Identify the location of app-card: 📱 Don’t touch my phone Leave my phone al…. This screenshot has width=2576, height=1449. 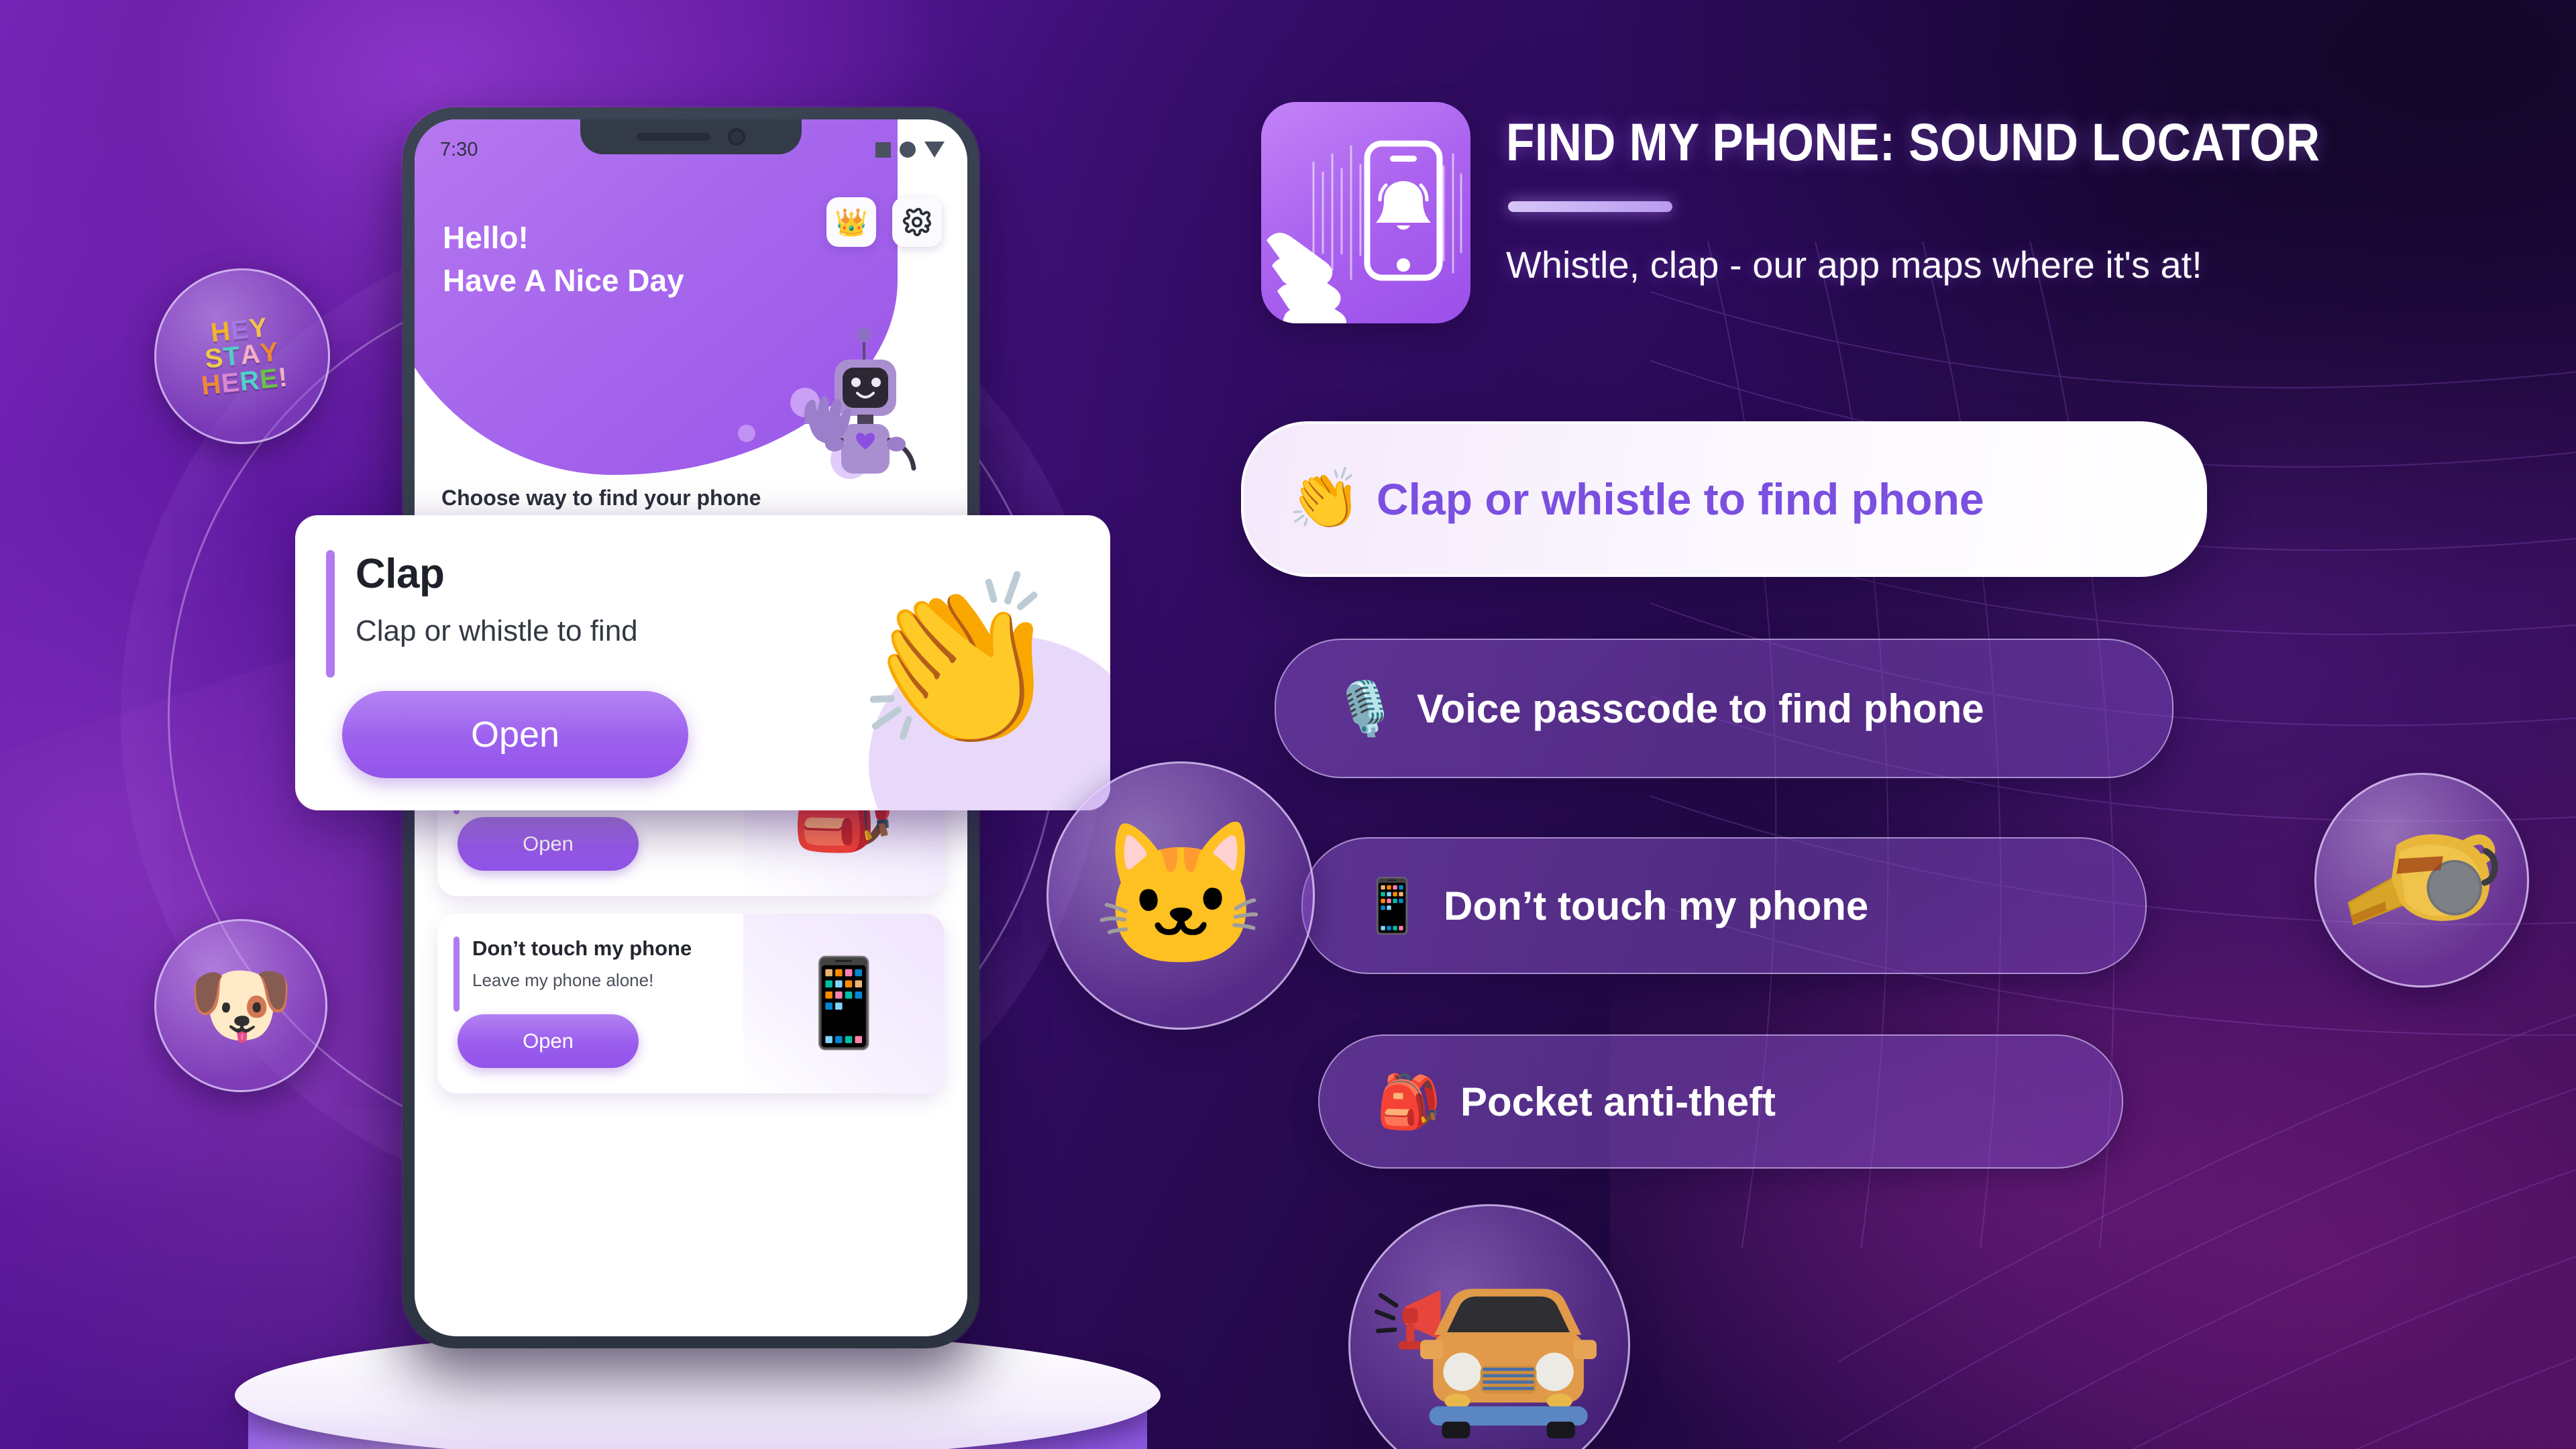
(691, 1003).